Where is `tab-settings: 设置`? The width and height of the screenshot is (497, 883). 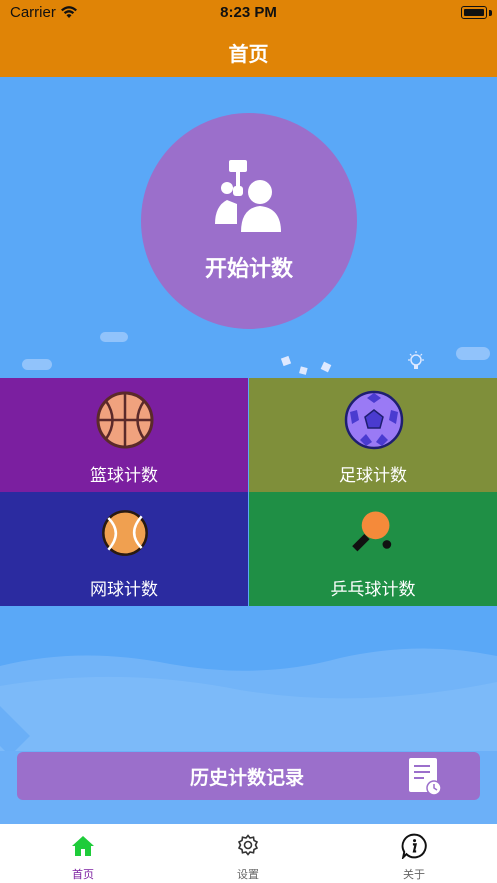 tab-settings: 设置 is located at coordinates (248, 853).